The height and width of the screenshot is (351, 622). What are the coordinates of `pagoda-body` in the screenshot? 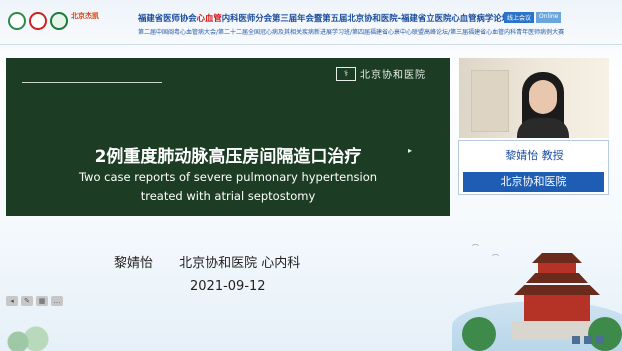 It's located at (557, 307).